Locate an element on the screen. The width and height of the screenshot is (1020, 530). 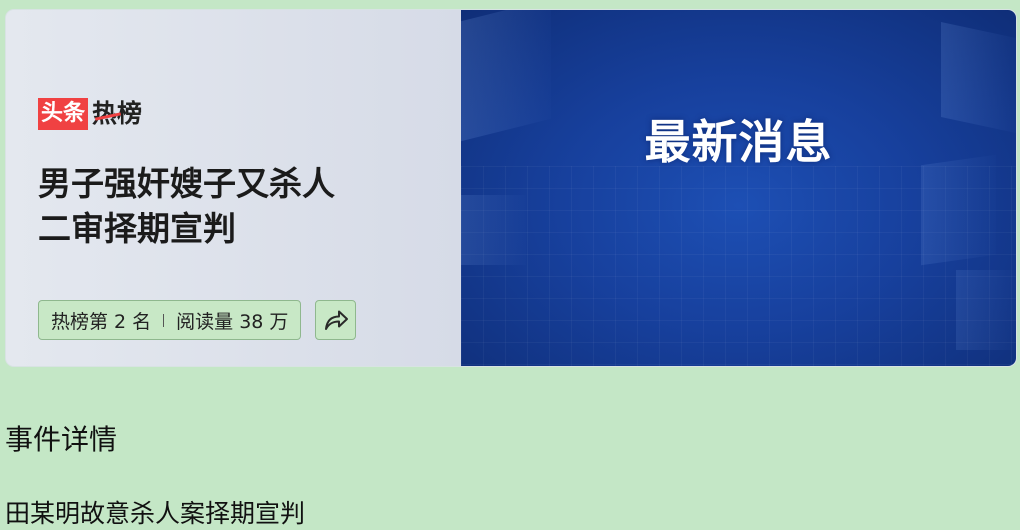
share-button is located at coordinates (335, 320).